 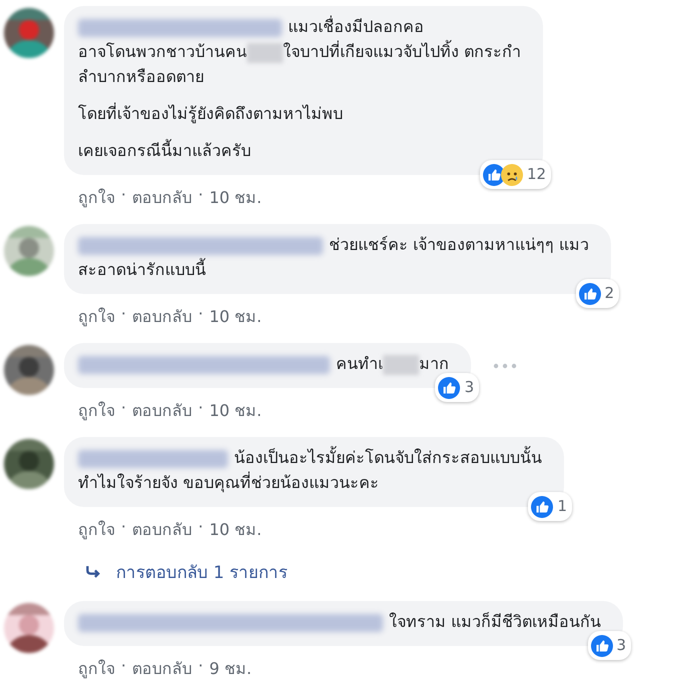 What do you see at coordinates (393, 571) in the screenshot?
I see `view-replies-link: การตอบกลับ 1 รายการ` at bounding box center [393, 571].